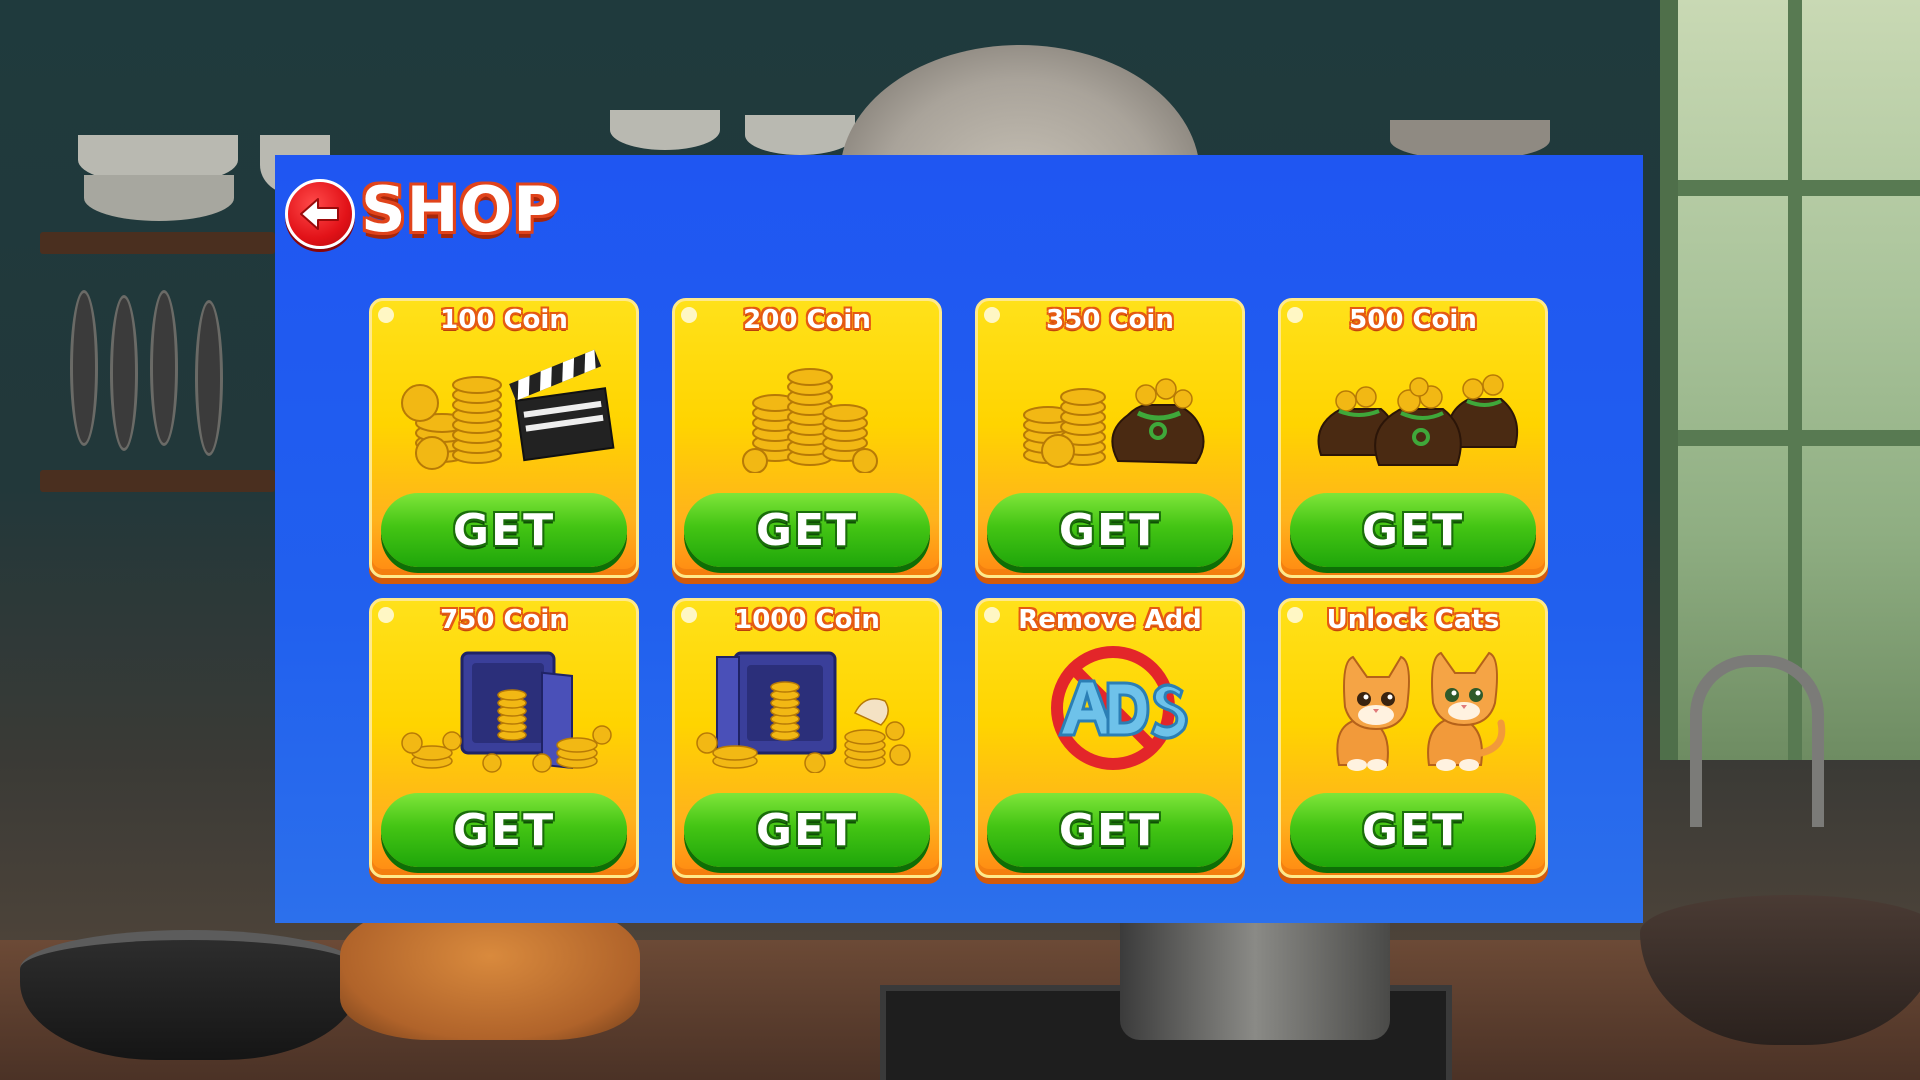  Describe the element at coordinates (504, 620) in the screenshot. I see `item-title: 750 Coin` at that location.